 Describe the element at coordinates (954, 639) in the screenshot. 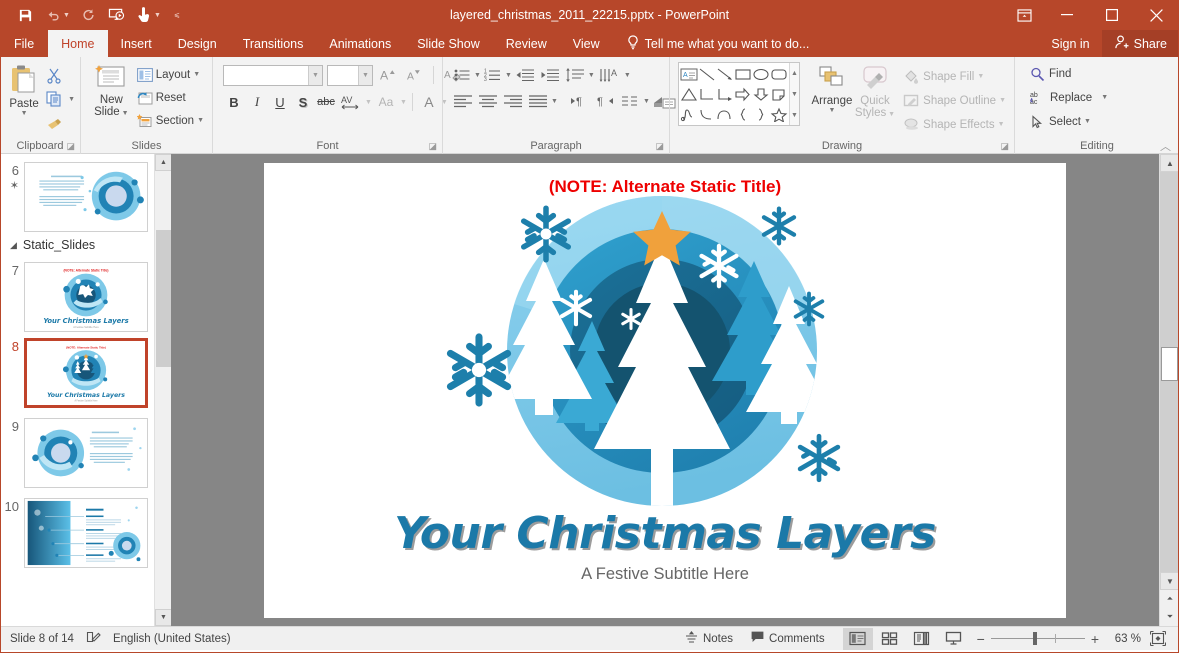

I see `slide-show-button` at that location.